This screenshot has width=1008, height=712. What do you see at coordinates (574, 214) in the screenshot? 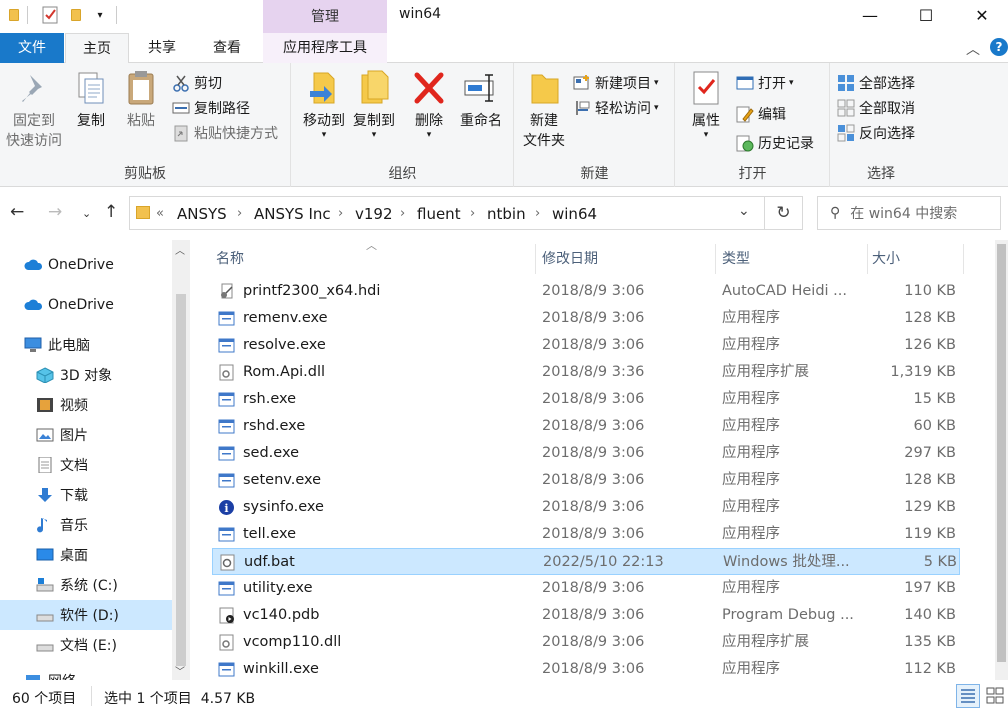
I see `breadcrumb-win64: win64` at bounding box center [574, 214].